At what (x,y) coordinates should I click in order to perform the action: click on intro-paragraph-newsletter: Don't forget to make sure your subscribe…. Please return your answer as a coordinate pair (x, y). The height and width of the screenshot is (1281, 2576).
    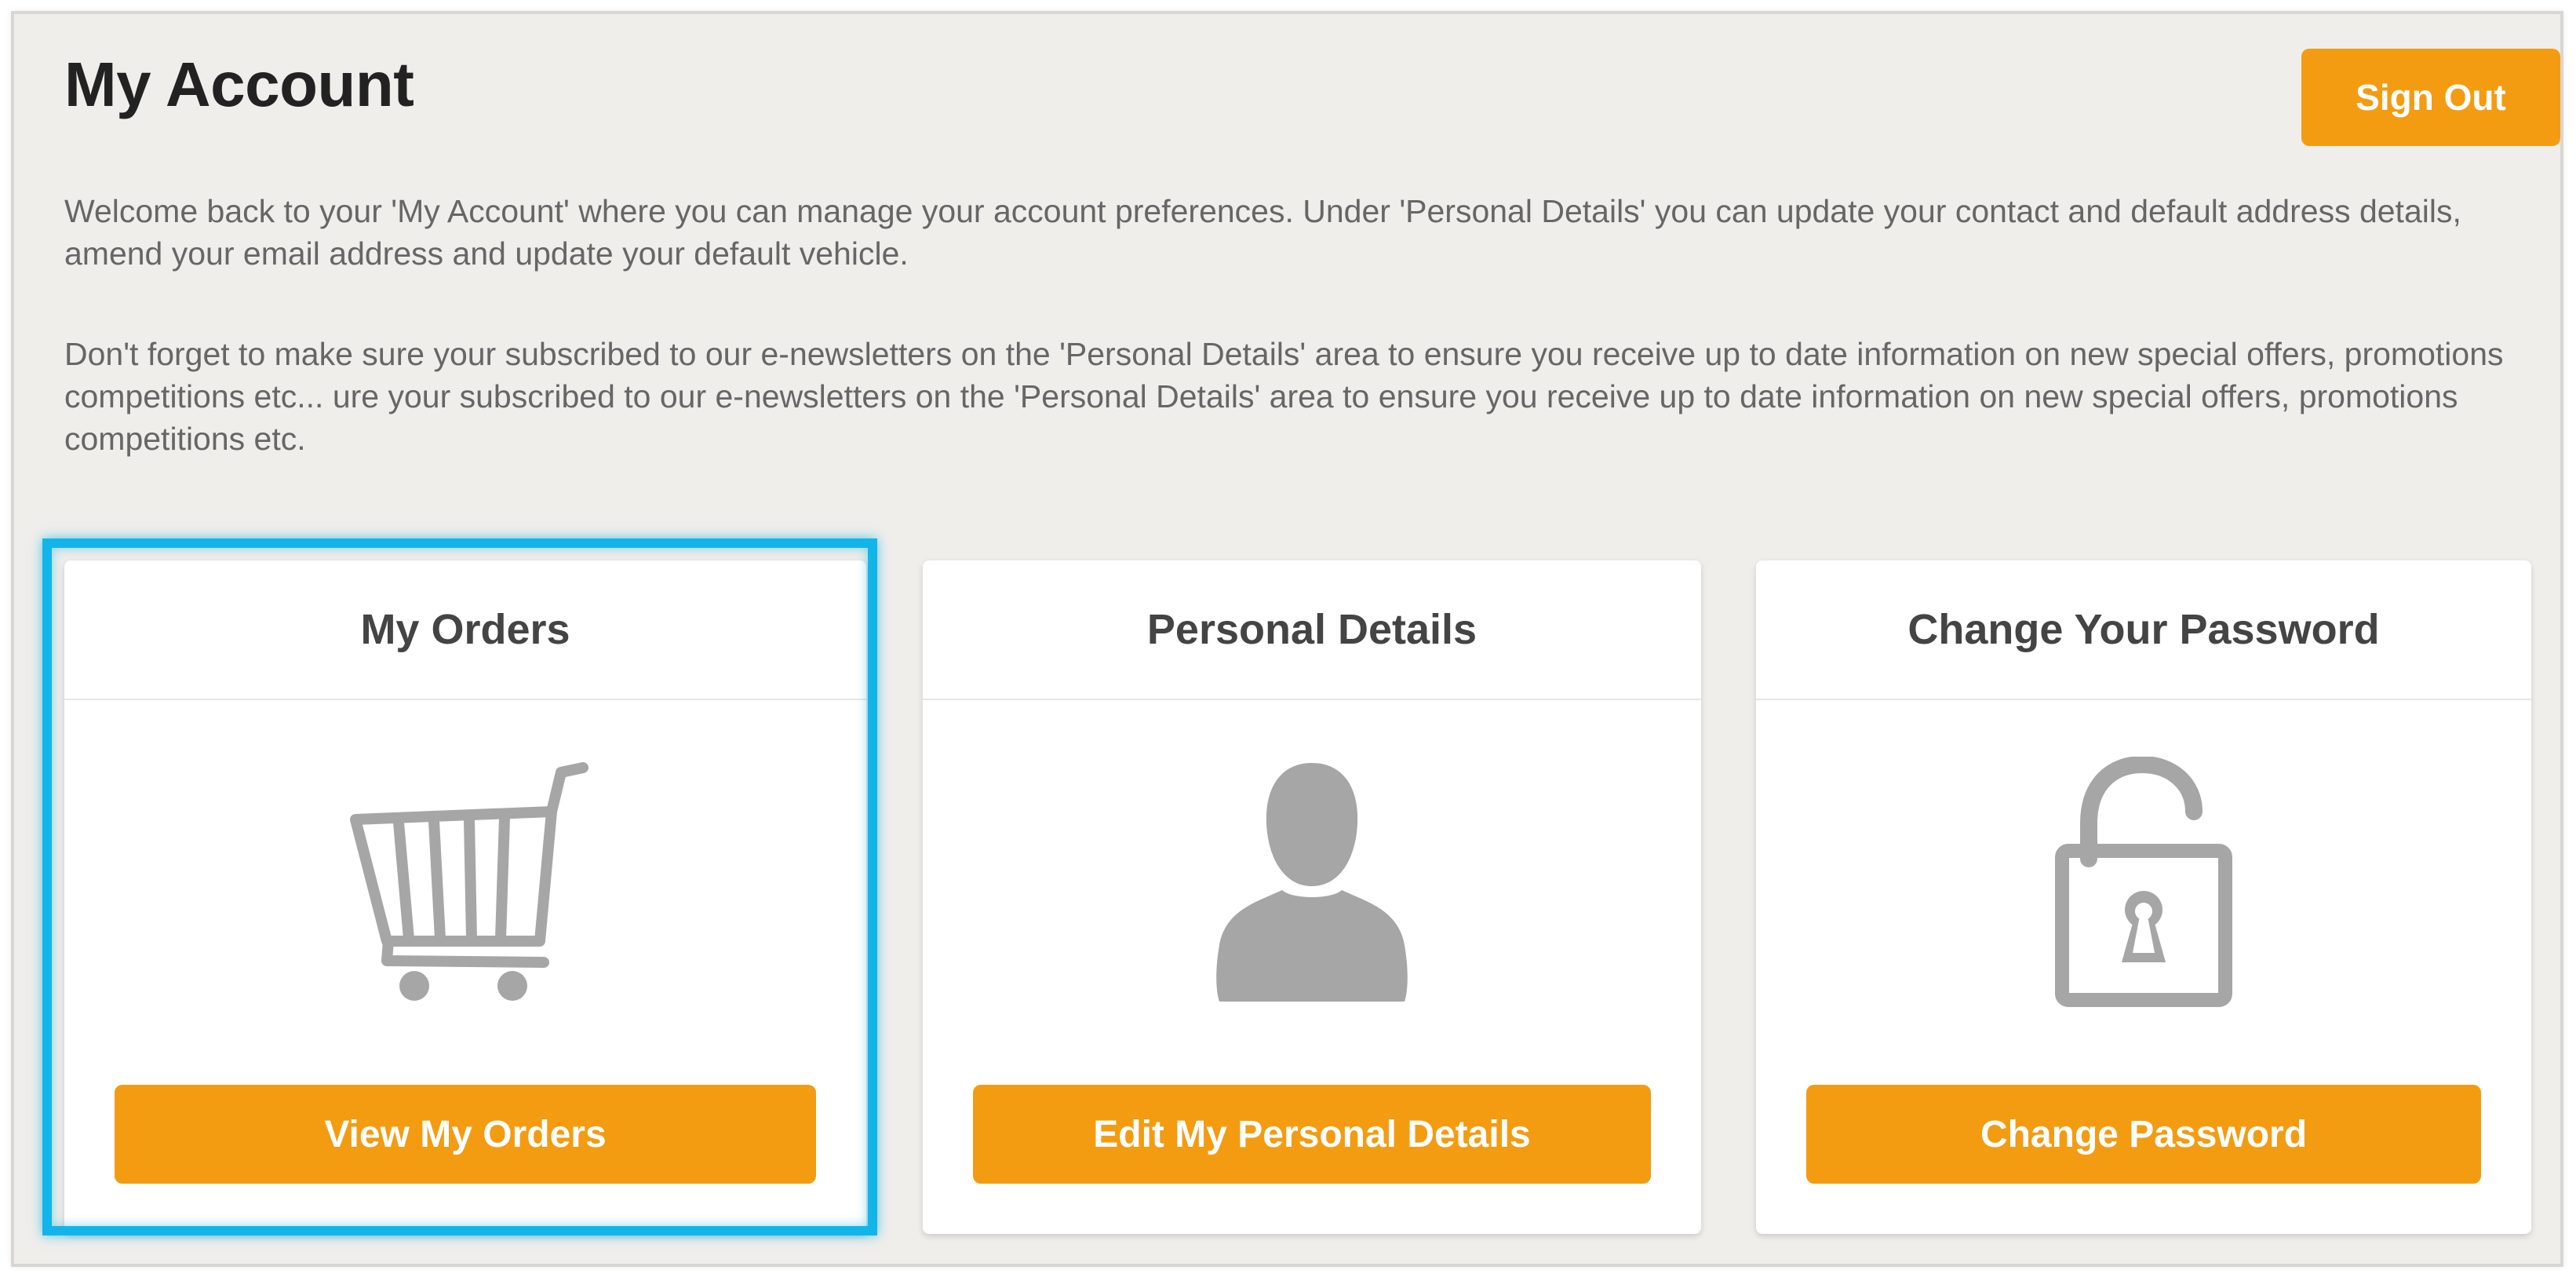
    Looking at the image, I should click on (1284, 396).